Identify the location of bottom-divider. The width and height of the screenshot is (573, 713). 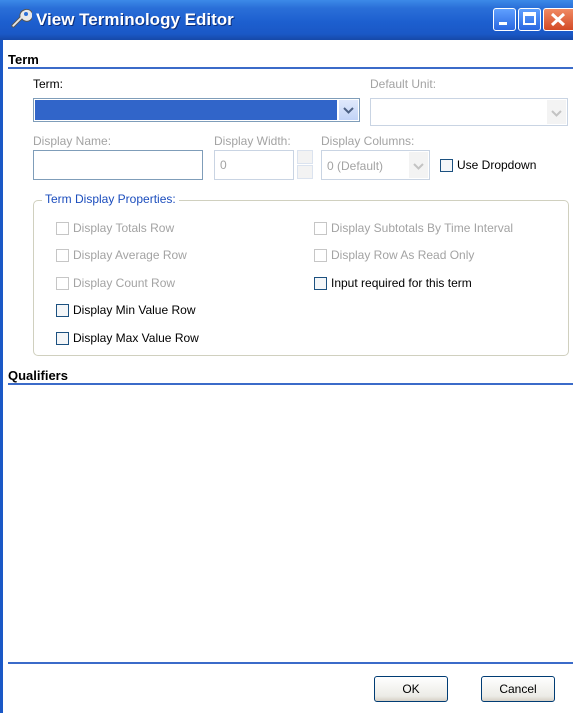
(290, 663).